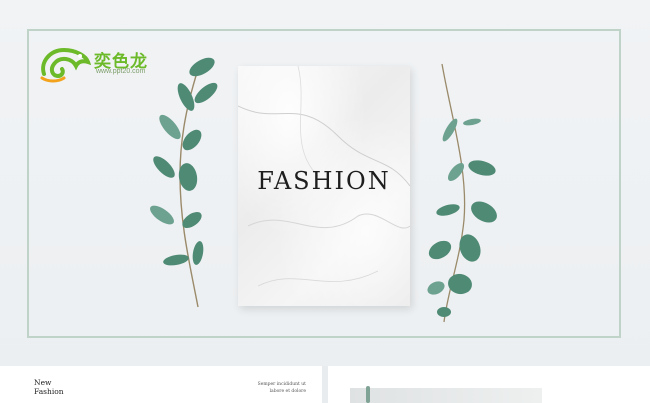  I want to click on left-eucalyptus-branch, so click(184, 182).